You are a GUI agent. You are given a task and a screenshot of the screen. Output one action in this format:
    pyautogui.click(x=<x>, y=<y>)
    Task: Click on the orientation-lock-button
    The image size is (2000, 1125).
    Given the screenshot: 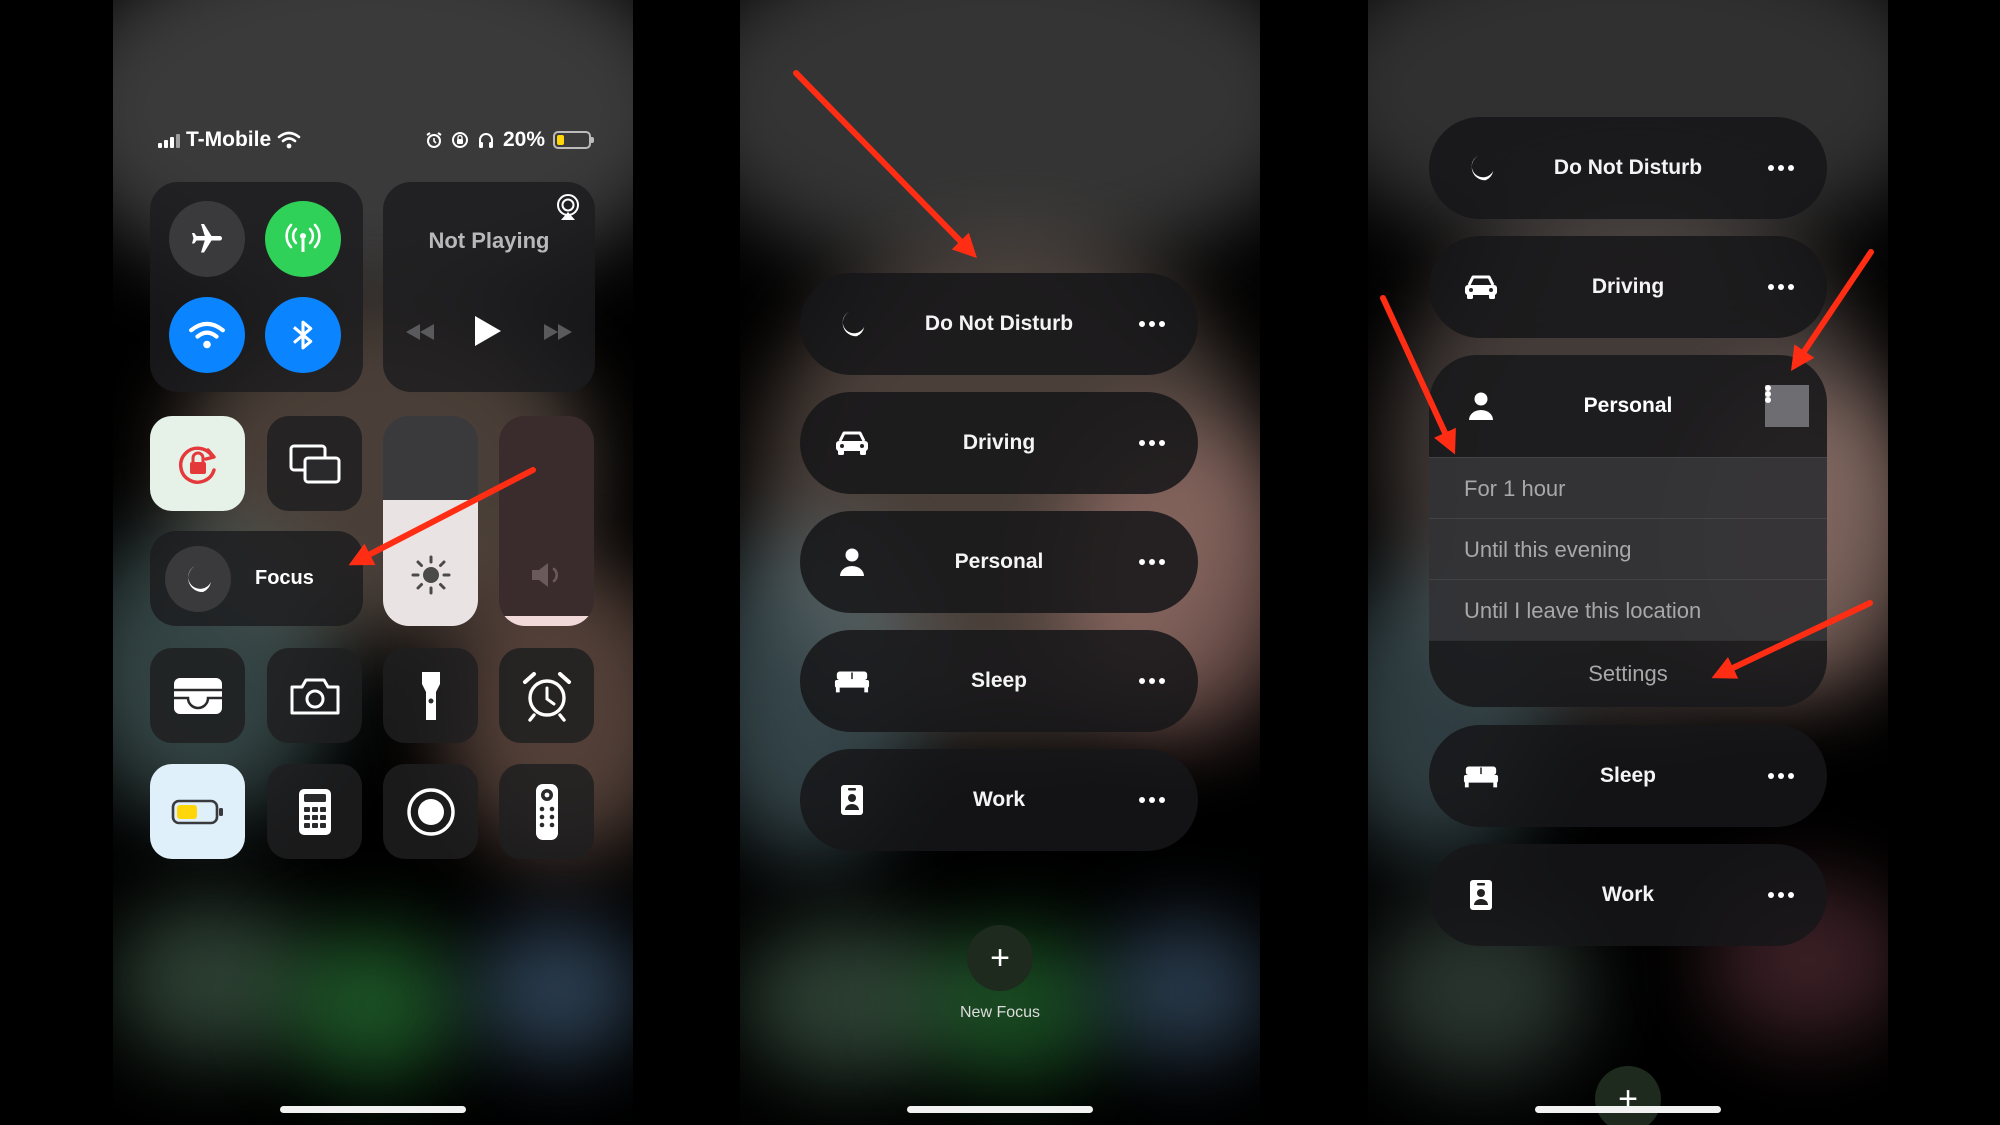 What is the action you would take?
    pyautogui.click(x=197, y=463)
    